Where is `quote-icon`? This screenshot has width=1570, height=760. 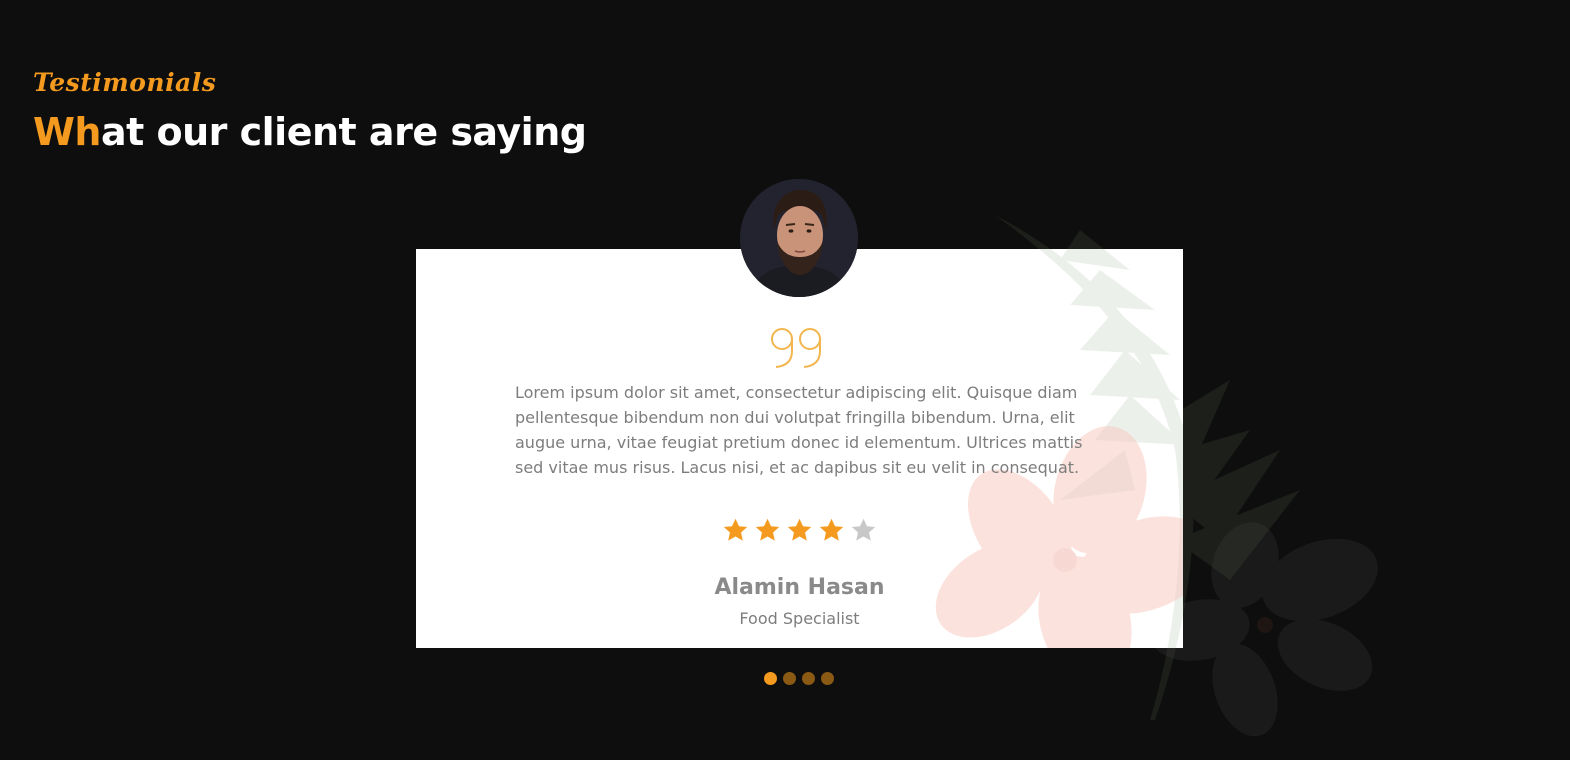 quote-icon is located at coordinates (796, 348).